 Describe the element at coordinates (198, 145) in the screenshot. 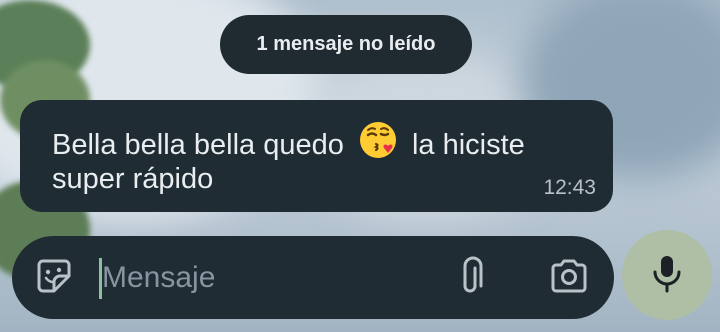

I see `message-text-part-1: Bella bella bella quedo` at that location.